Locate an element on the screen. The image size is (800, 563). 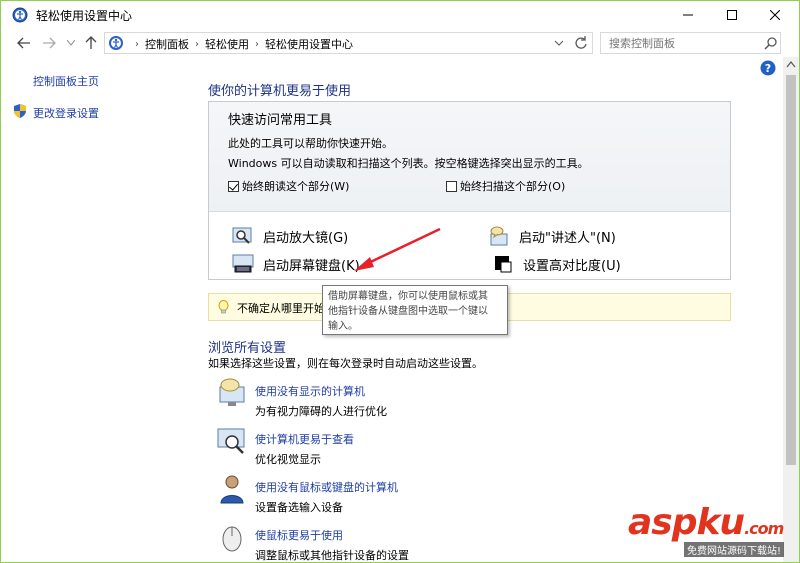
browse-item-desc: 调整鼠标或其他指针设备的设置 is located at coordinates (332, 555).